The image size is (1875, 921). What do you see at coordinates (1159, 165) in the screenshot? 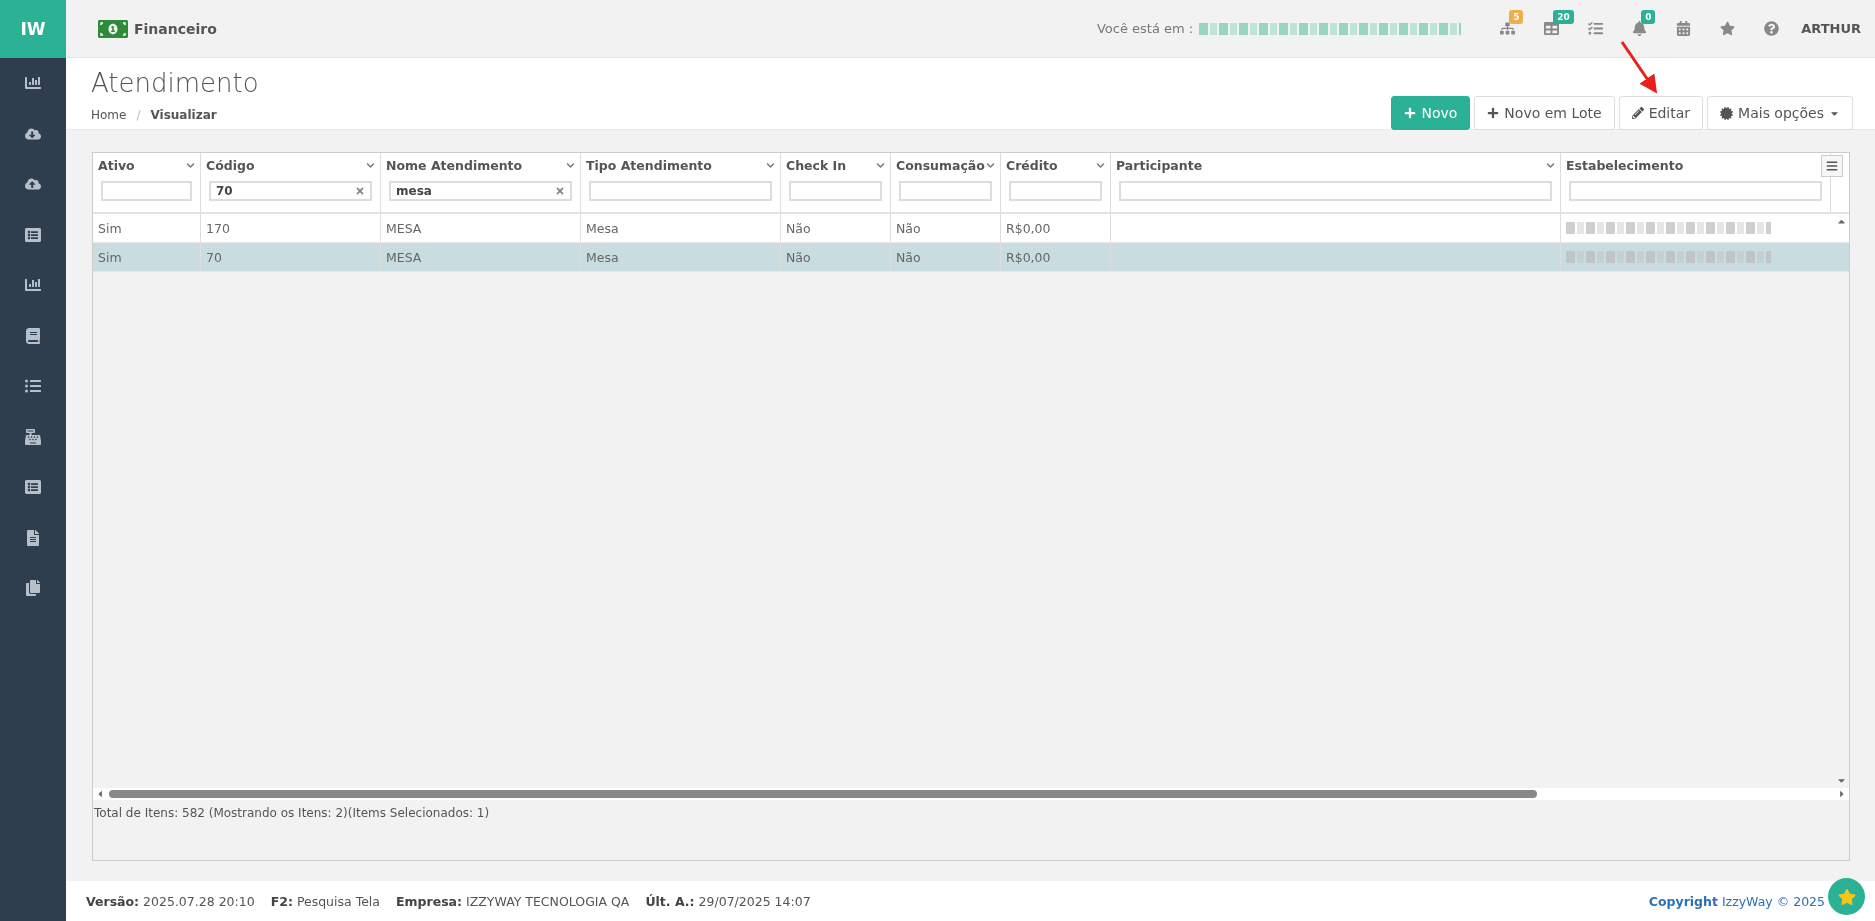
I see `column-header: Participante` at bounding box center [1159, 165].